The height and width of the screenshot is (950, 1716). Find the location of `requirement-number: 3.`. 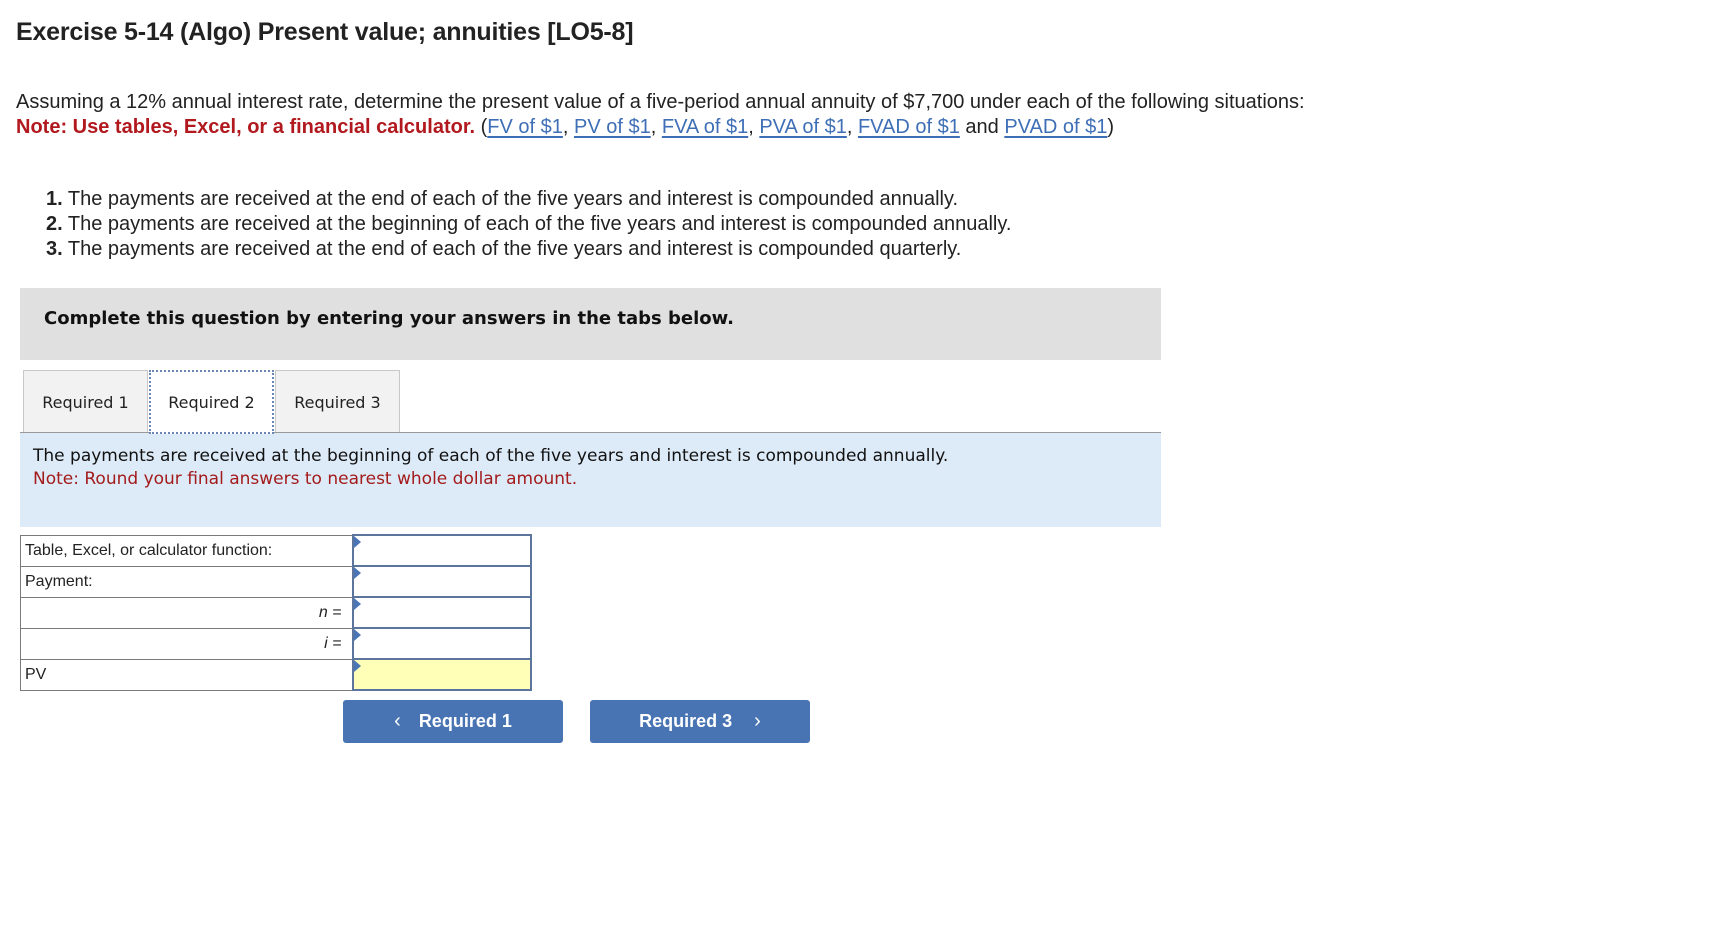

requirement-number: 3. is located at coordinates (54, 249).